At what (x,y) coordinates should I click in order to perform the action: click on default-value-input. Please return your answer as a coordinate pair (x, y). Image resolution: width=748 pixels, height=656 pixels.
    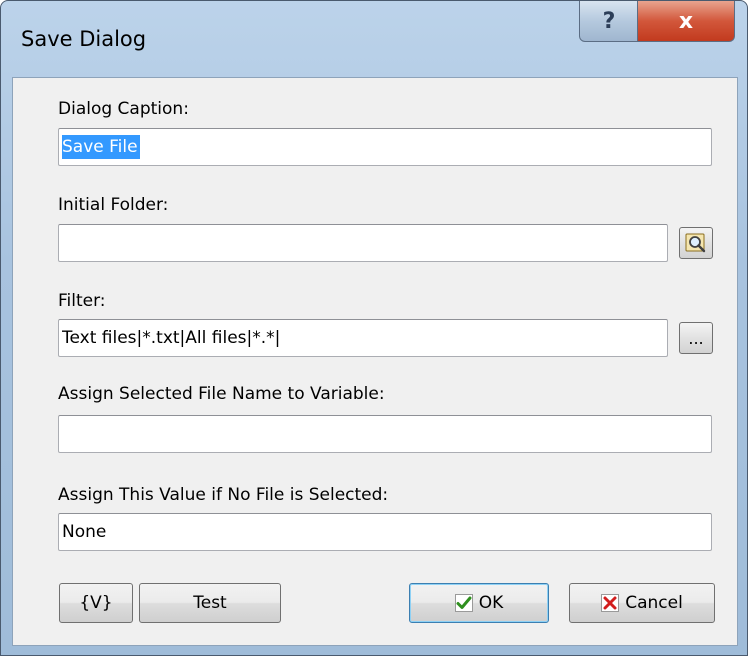
    Looking at the image, I should click on (385, 532).